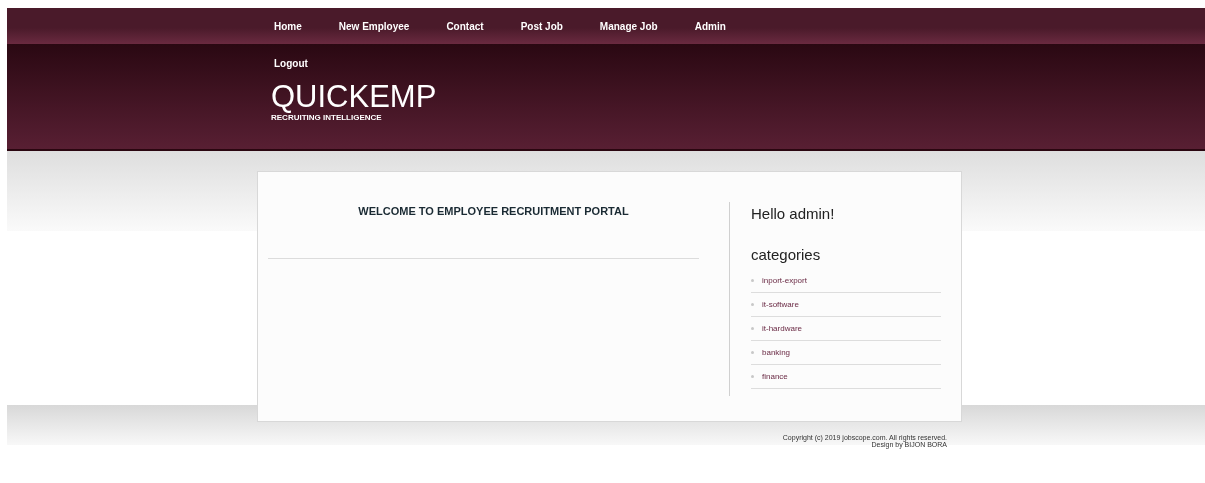 This screenshot has height=483, width=1205. What do you see at coordinates (628, 26) in the screenshot?
I see `nav-link: Manage Job` at bounding box center [628, 26].